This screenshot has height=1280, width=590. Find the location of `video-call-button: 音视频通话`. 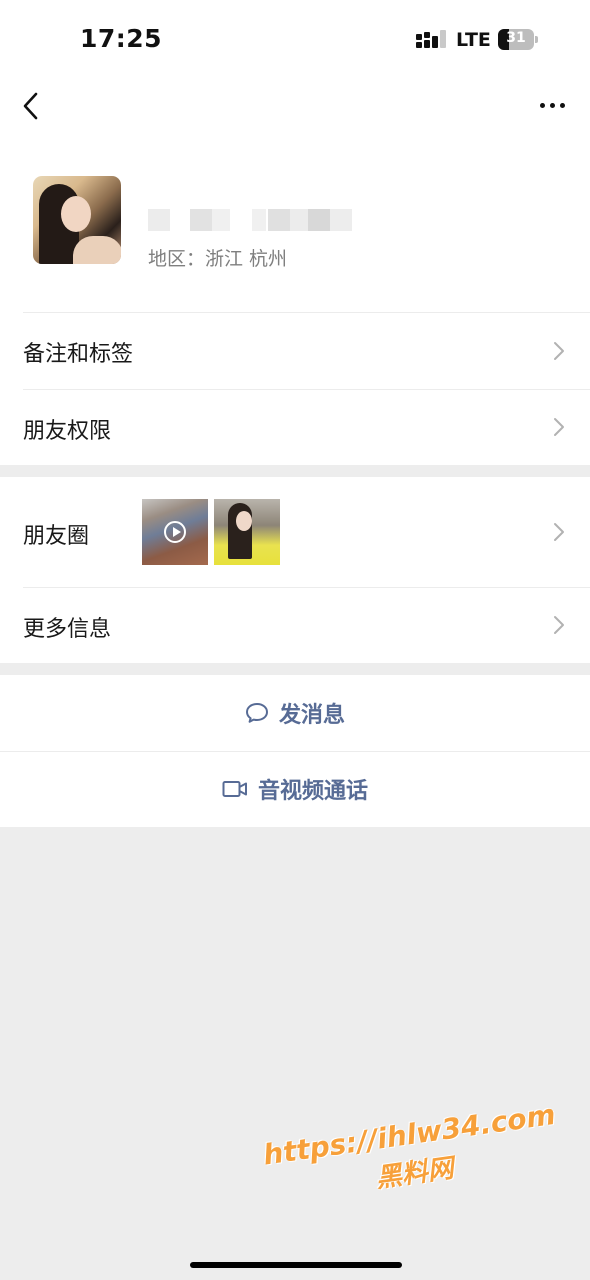

video-call-button: 音视频通话 is located at coordinates (295, 789).